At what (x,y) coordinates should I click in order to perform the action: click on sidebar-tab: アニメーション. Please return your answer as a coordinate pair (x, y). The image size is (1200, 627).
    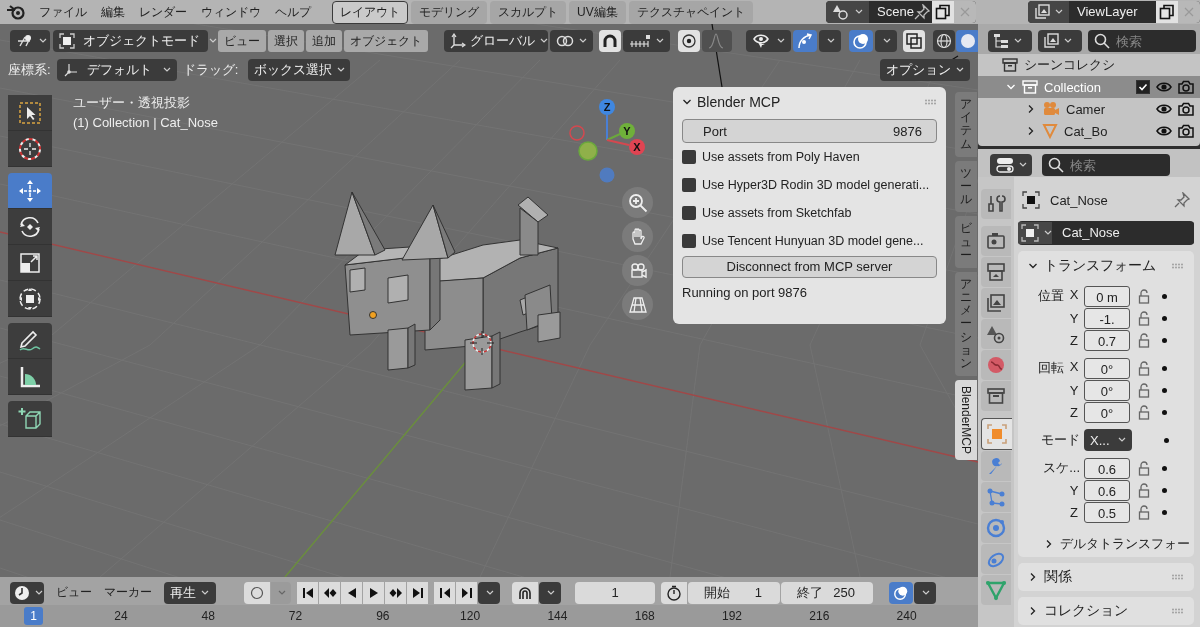
    Looking at the image, I should click on (966, 324).